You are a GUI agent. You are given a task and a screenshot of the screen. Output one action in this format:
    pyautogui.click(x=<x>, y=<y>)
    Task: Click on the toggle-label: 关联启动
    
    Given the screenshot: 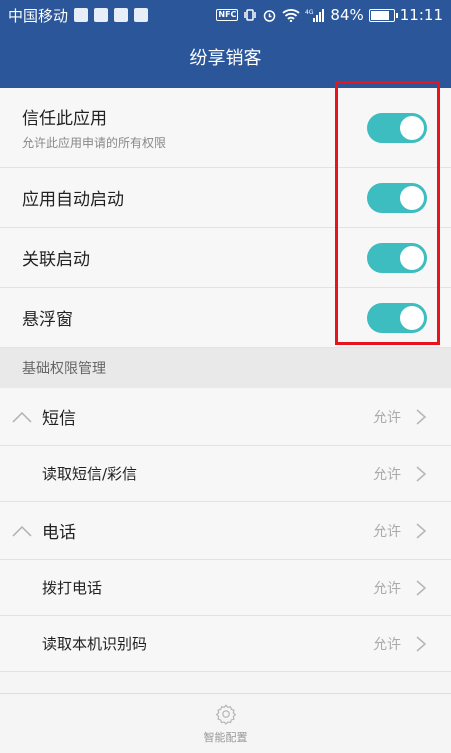 What is the action you would take?
    pyautogui.click(x=56, y=260)
    